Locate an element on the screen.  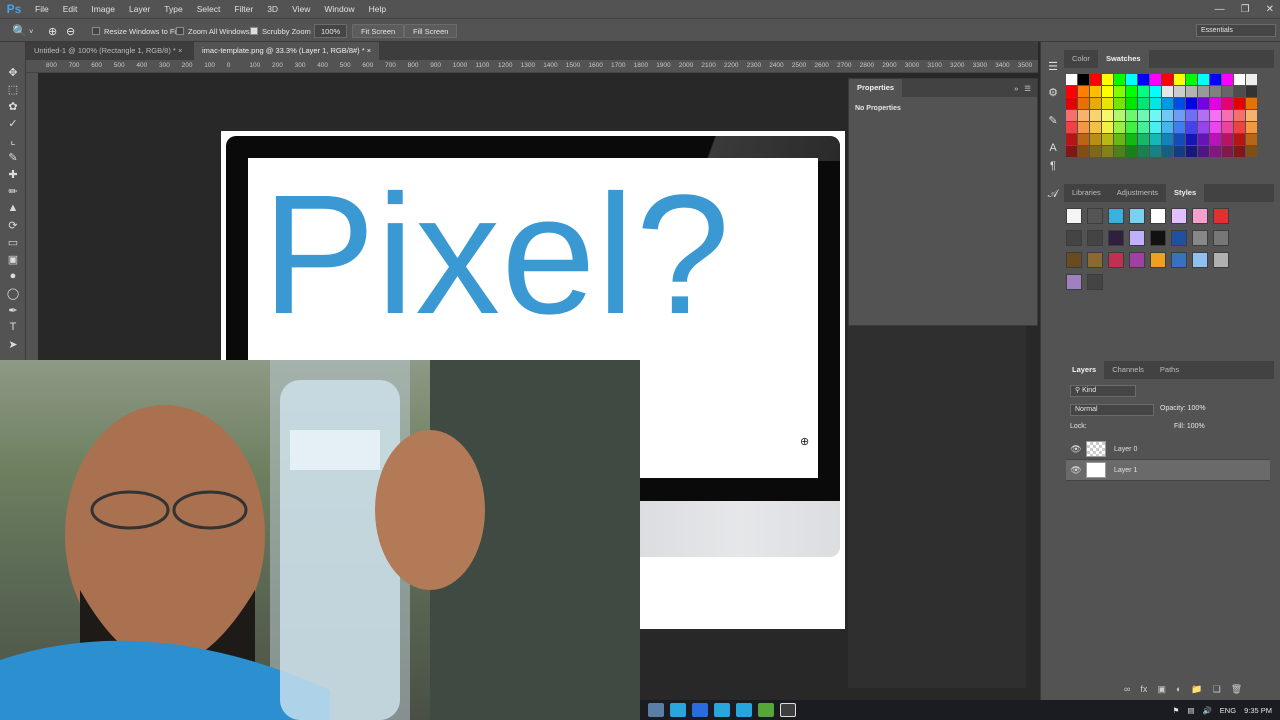
network-icon: ▤ is located at coordinates (1190, 710).